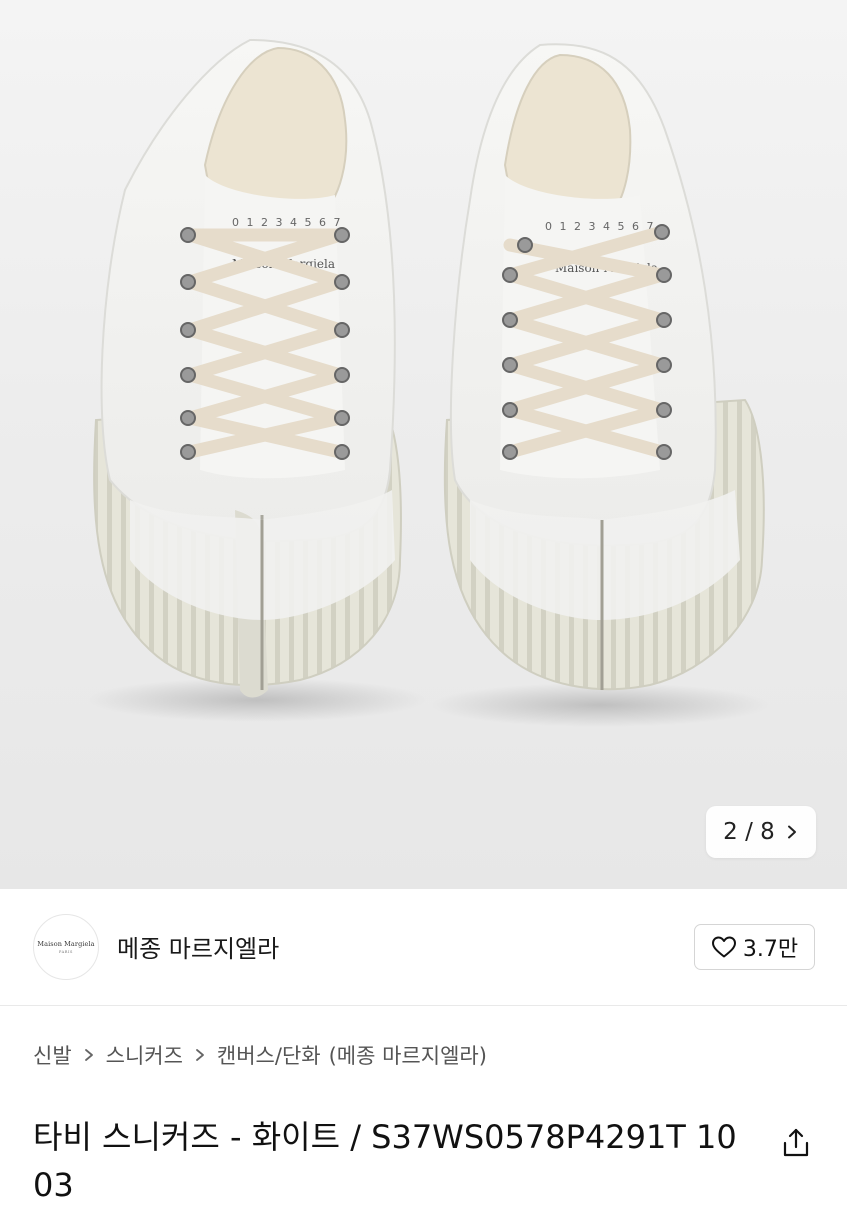  I want to click on like-count: 3.7만, so click(770, 949).